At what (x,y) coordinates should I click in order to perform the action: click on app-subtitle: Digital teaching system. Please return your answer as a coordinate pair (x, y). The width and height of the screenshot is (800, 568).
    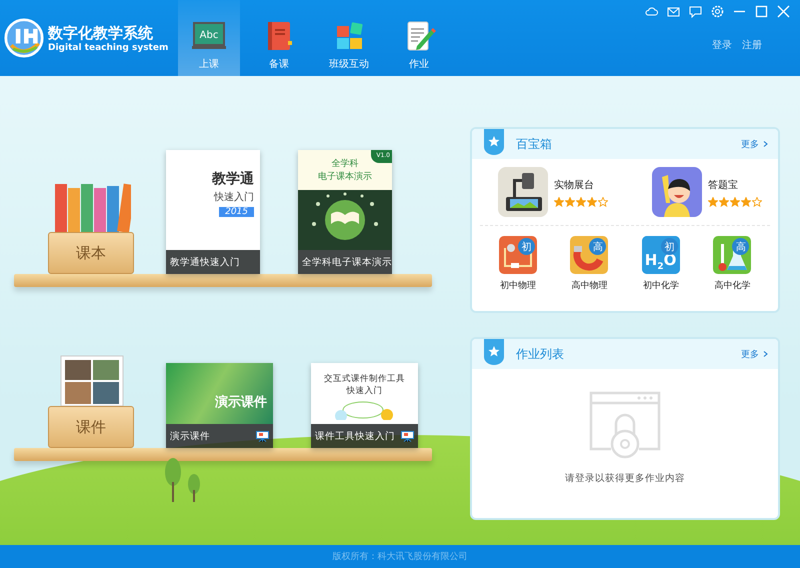
    Looking at the image, I should click on (108, 47).